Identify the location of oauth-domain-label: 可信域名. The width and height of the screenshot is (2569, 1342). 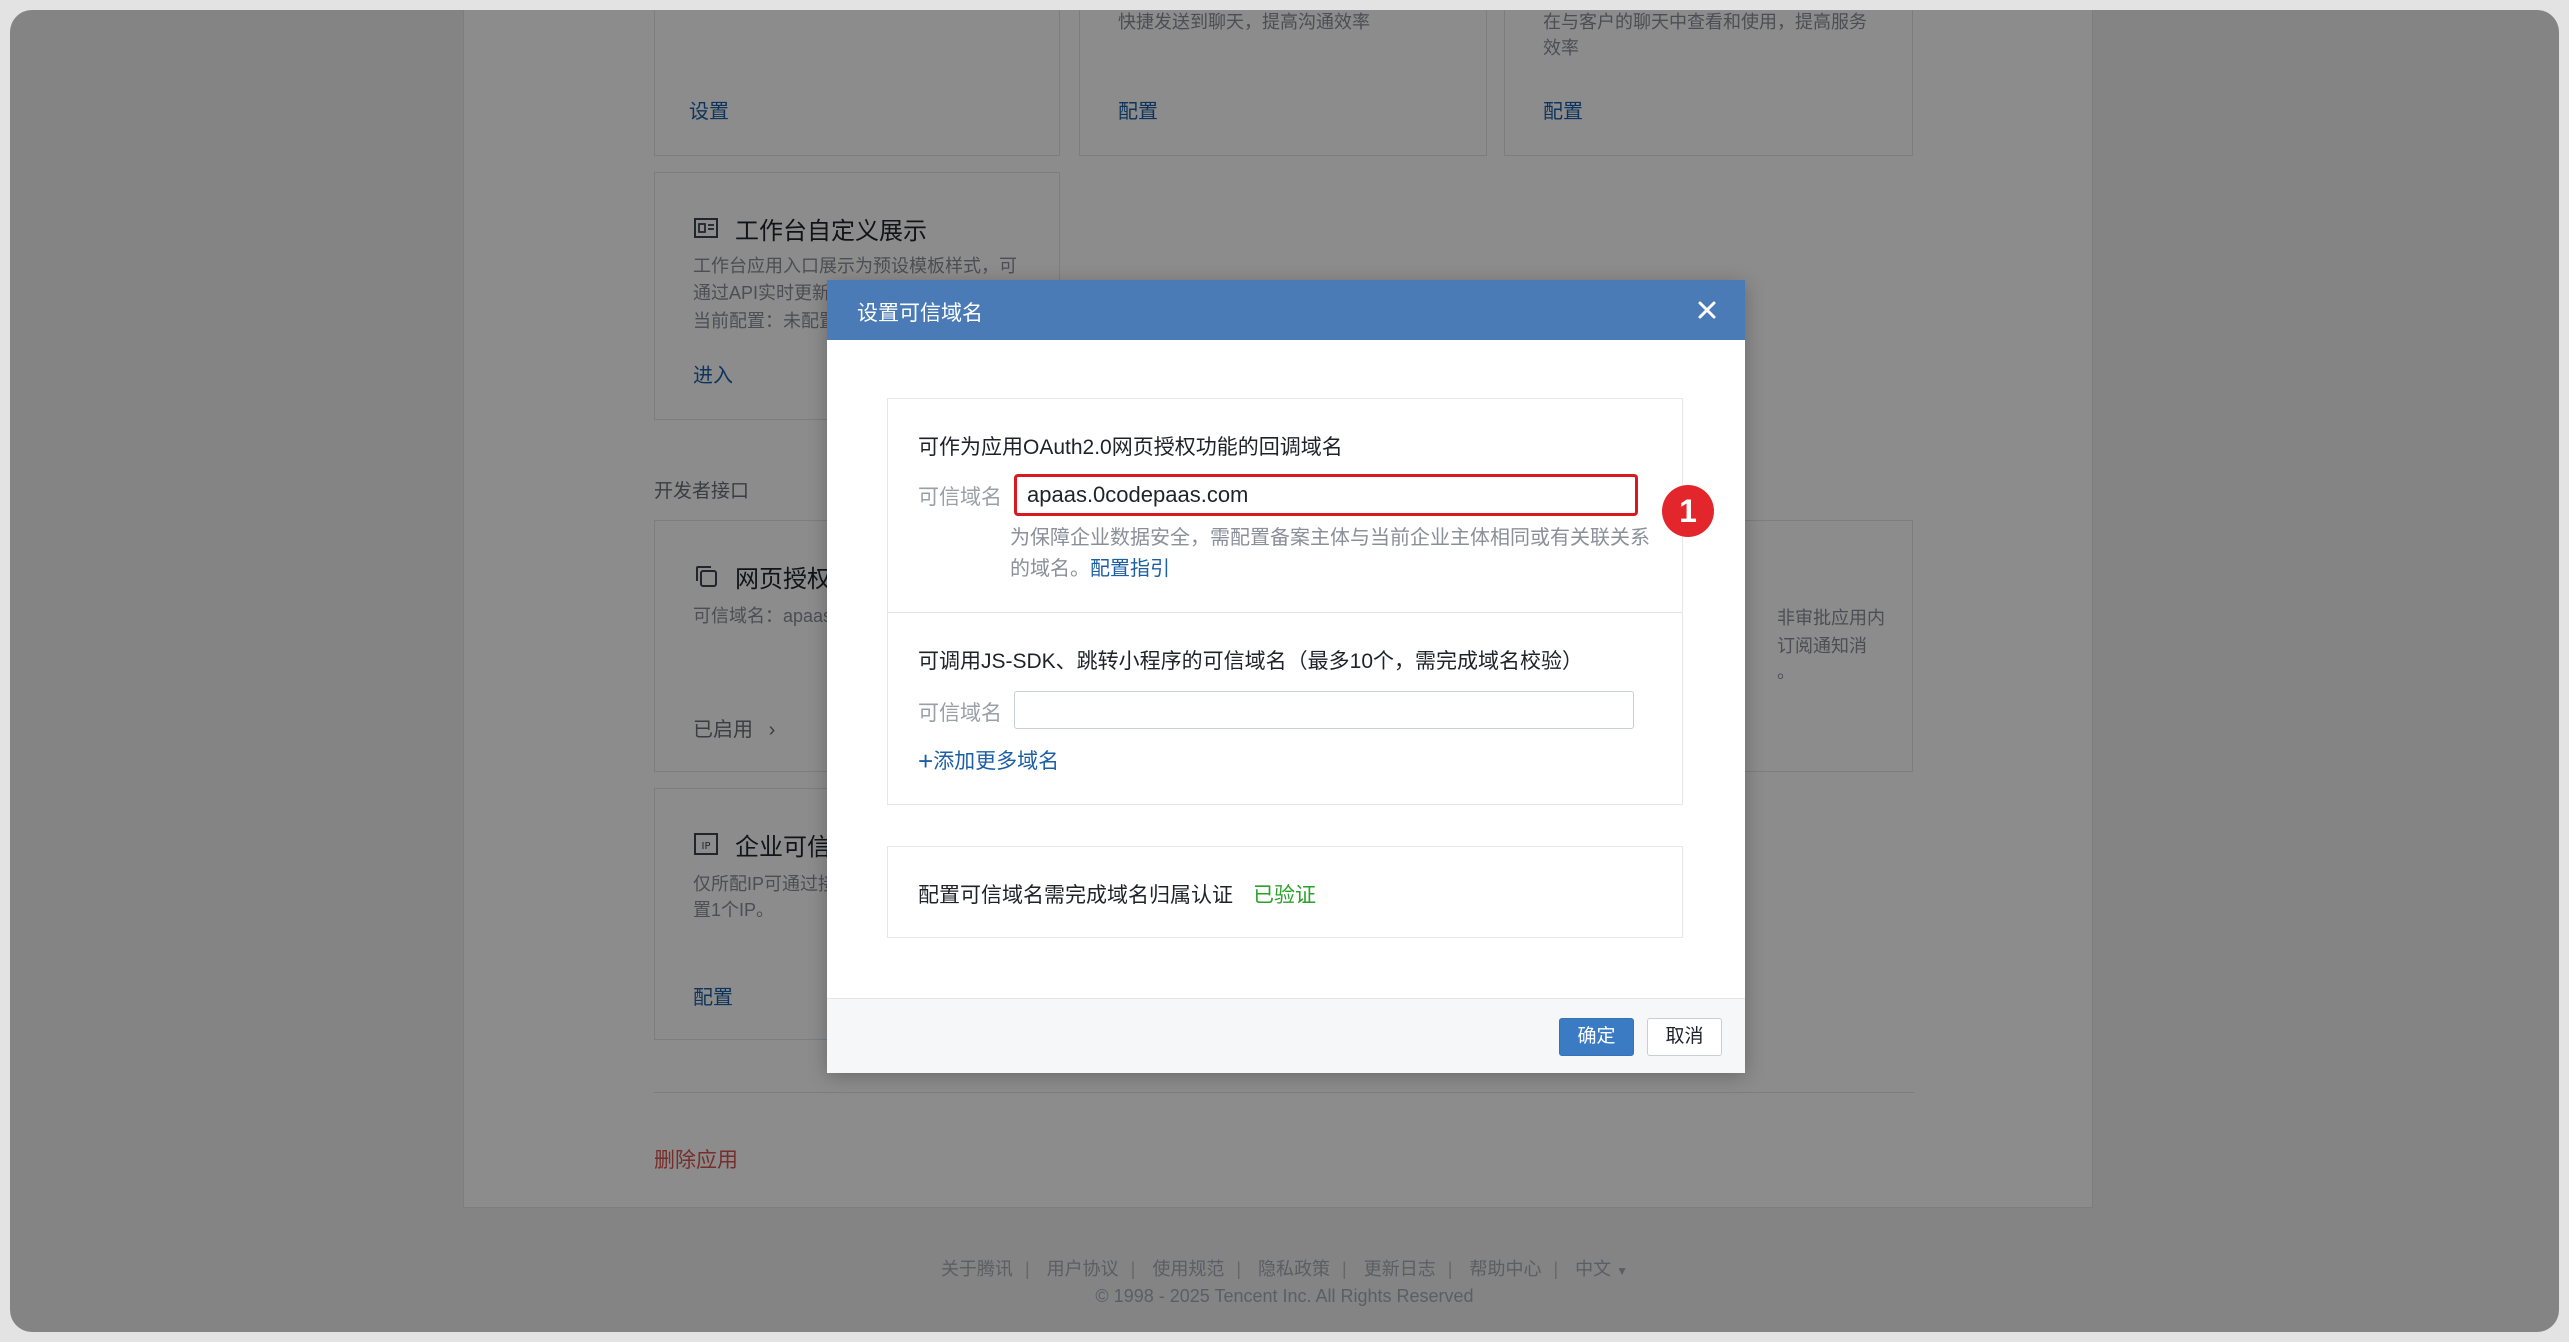
(960, 497).